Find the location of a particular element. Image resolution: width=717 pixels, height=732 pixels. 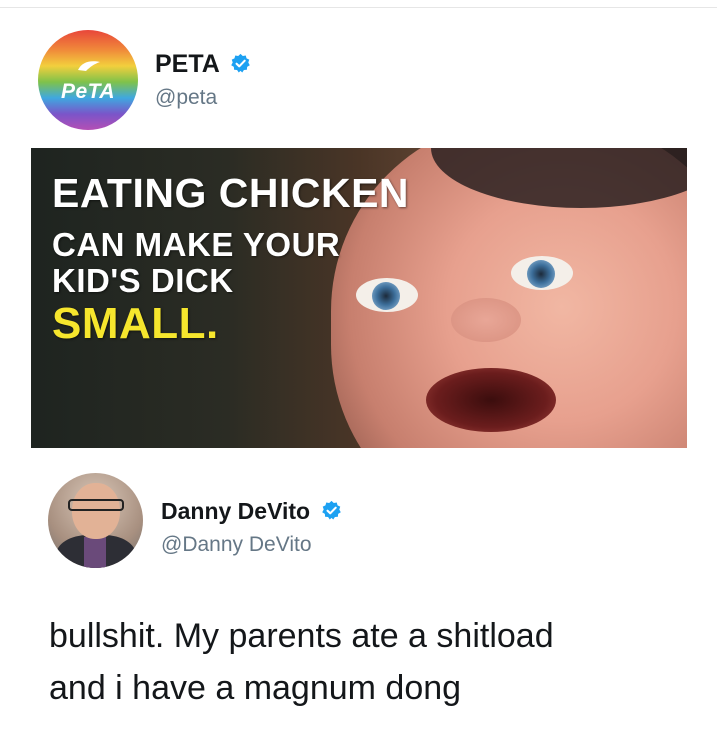

avatar-head is located at coordinates (96, 511).